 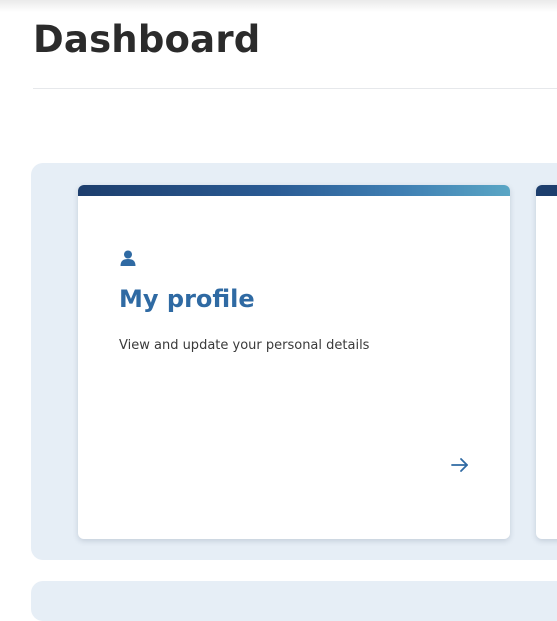 What do you see at coordinates (460, 465) in the screenshot?
I see `arrow-right-icon` at bounding box center [460, 465].